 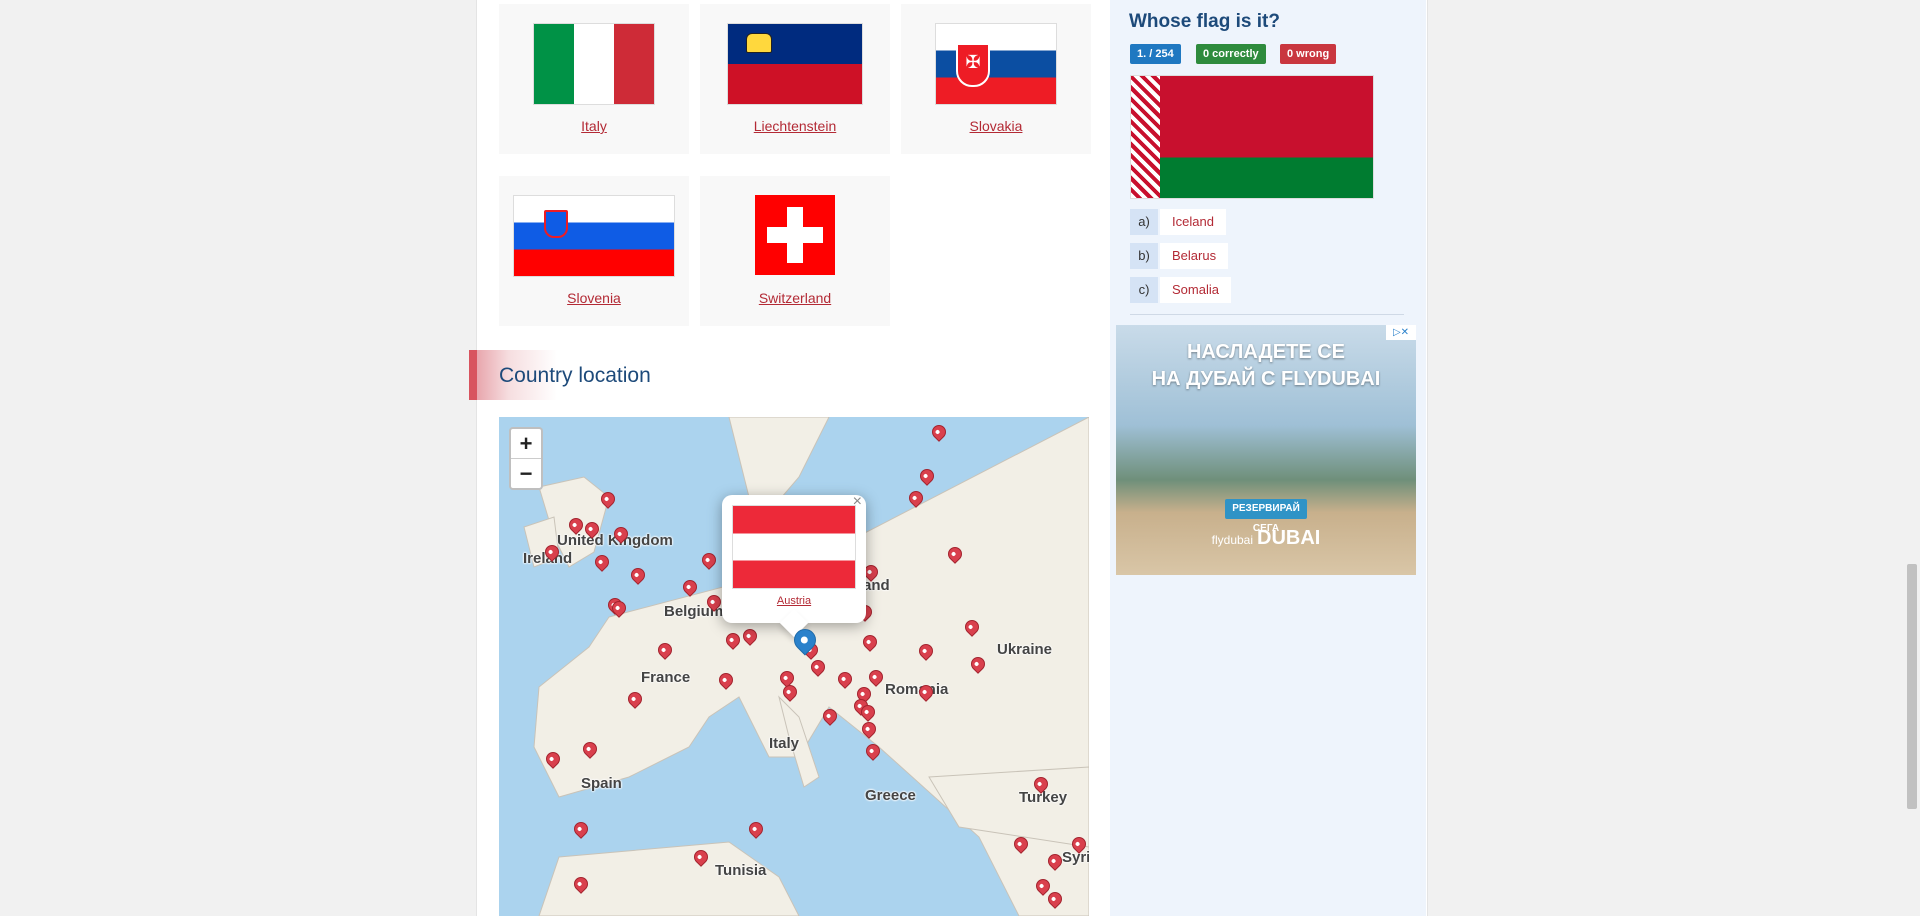 I want to click on section-title: Country location, so click(x=575, y=375).